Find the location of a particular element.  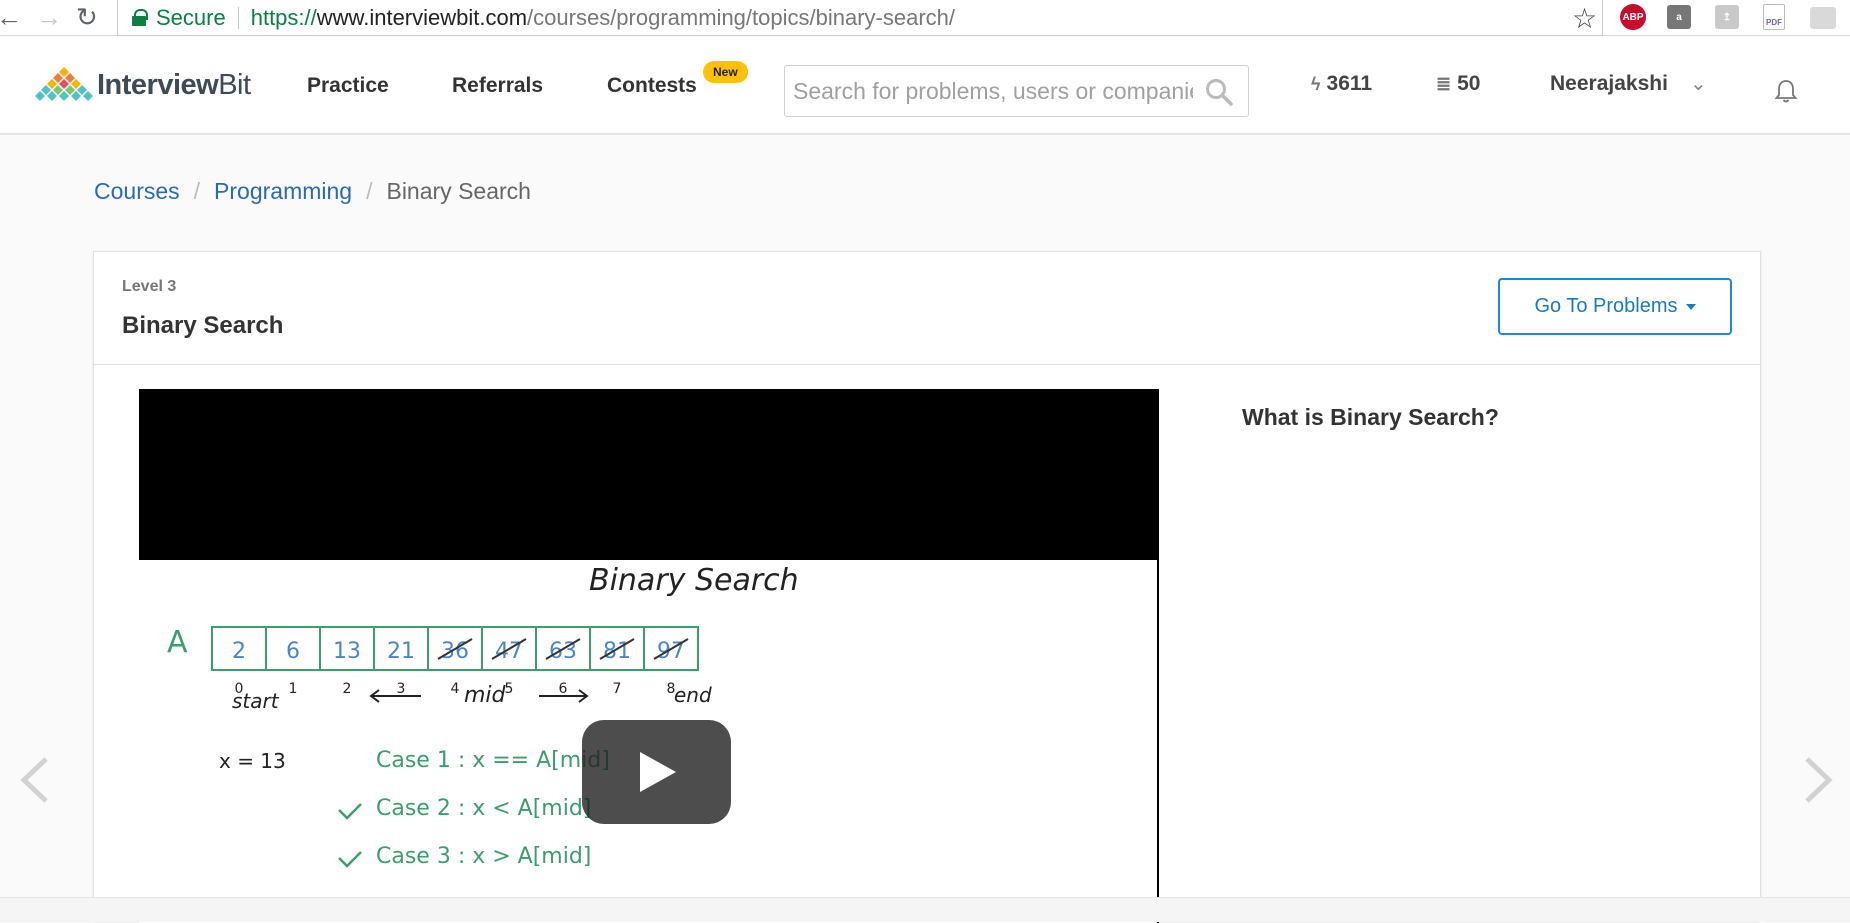

array-index: 1 is located at coordinates (293, 689).